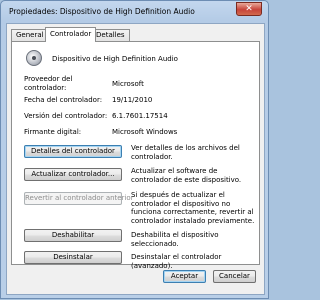 The image size is (320, 300). What do you see at coordinates (128, 84) in the screenshot?
I see `provider-value: Microsoft` at bounding box center [128, 84].